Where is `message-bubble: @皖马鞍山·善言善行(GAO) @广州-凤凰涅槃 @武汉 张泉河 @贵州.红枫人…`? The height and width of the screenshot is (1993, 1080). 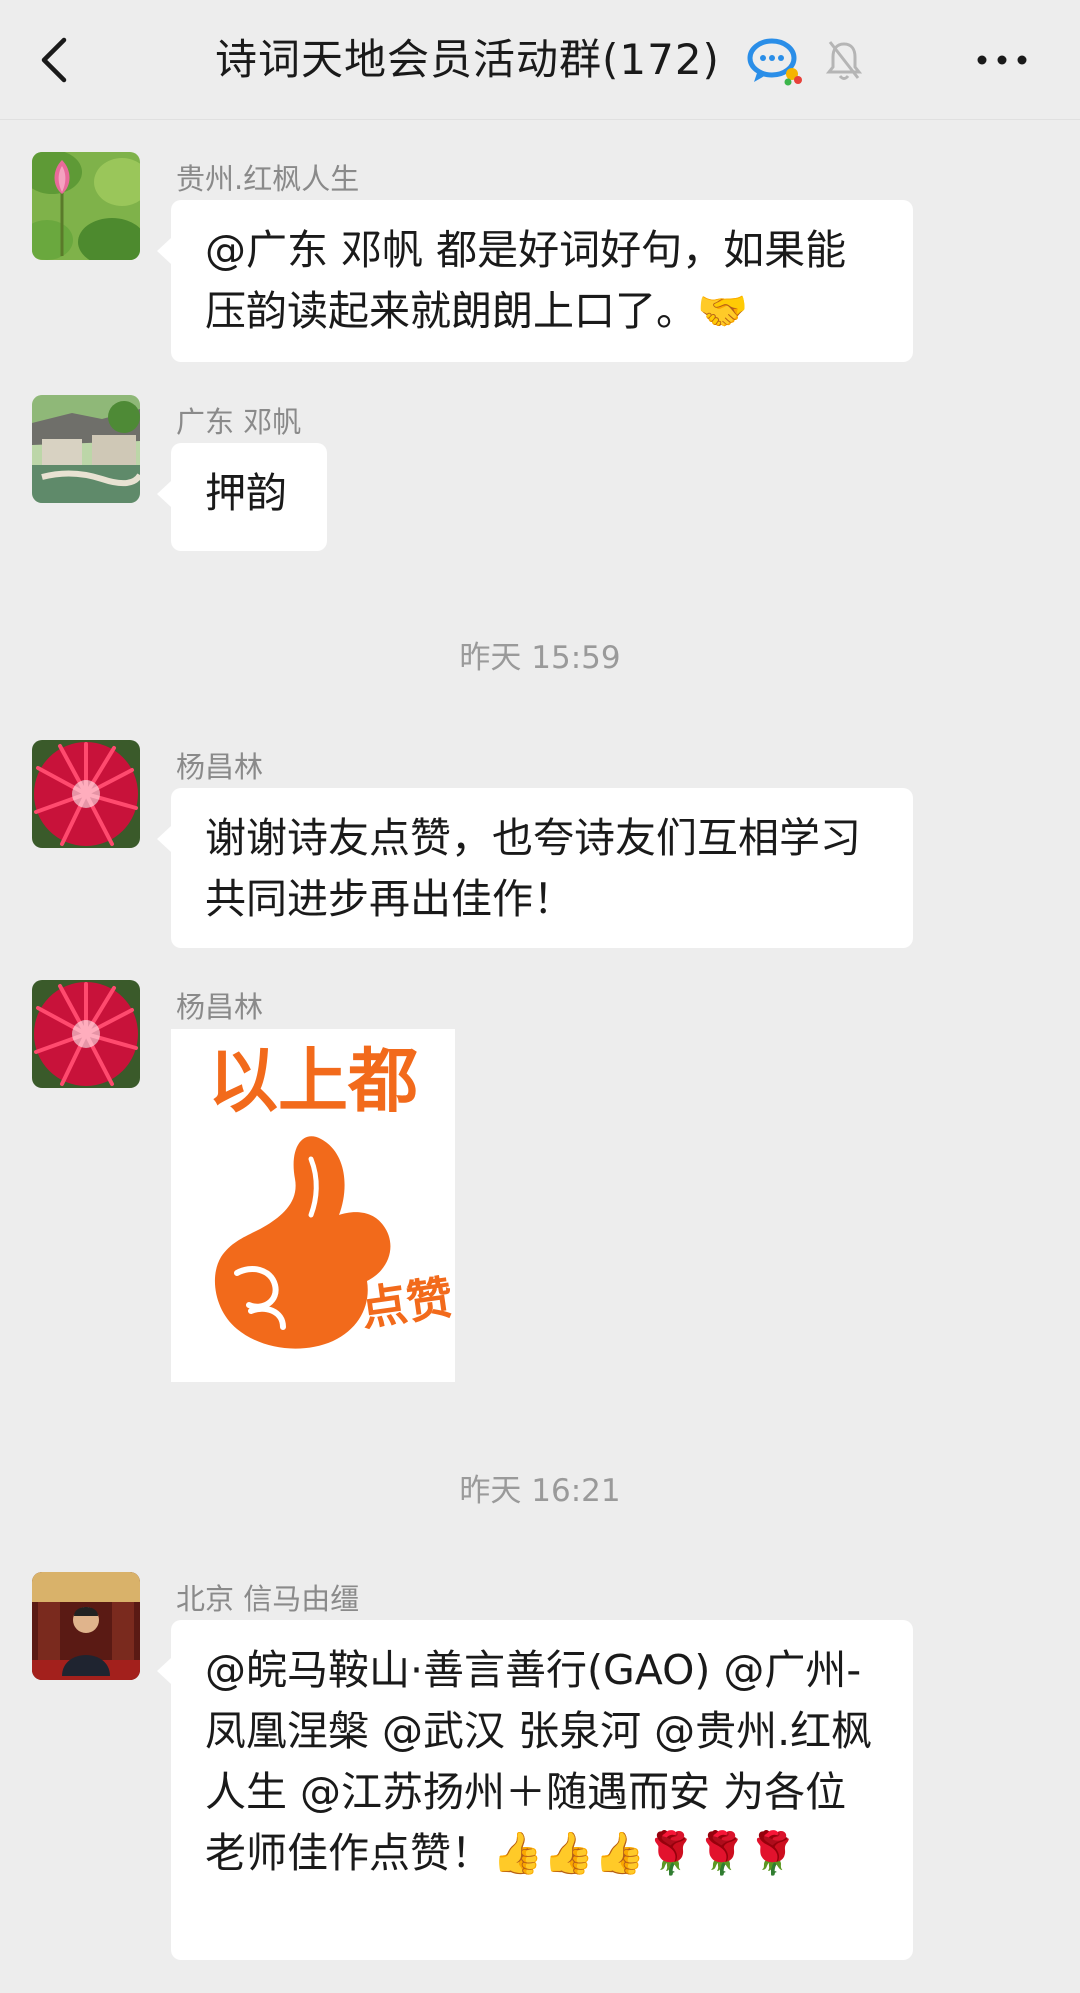
message-bubble: @皖马鞍山·善言善行(GAO) @广州-凤凰涅槃 @武汉 张泉河 @贵州.红枫人… is located at coordinates (535, 1790).